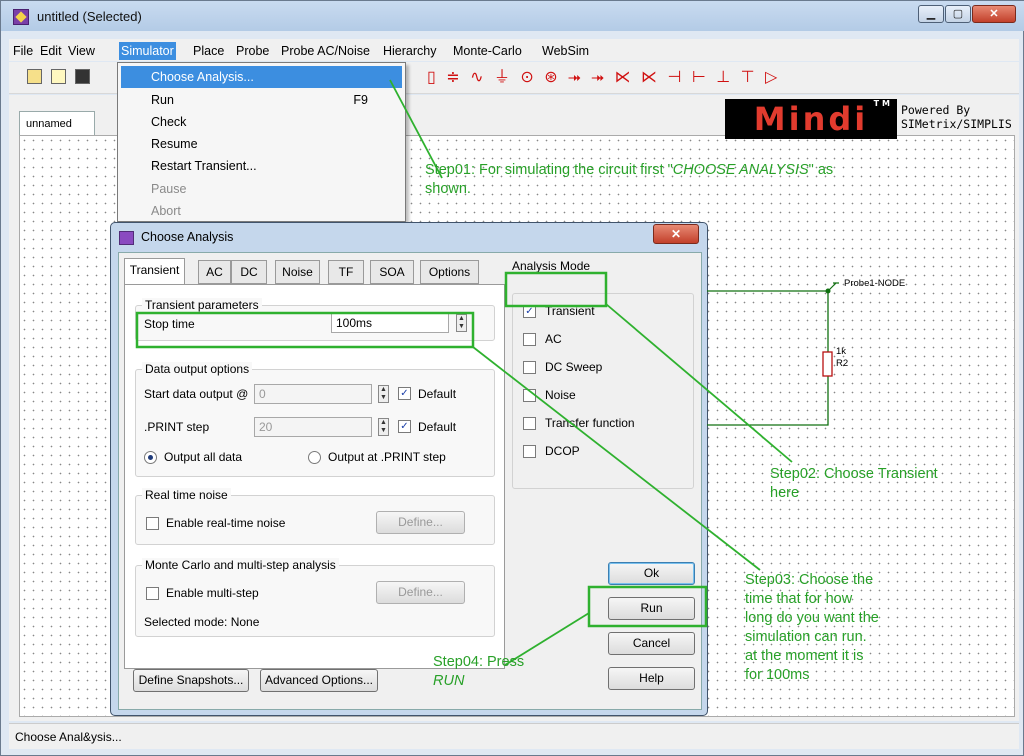  What do you see at coordinates (799, 599) in the screenshot?
I see `step03-line2: time that for how` at bounding box center [799, 599].